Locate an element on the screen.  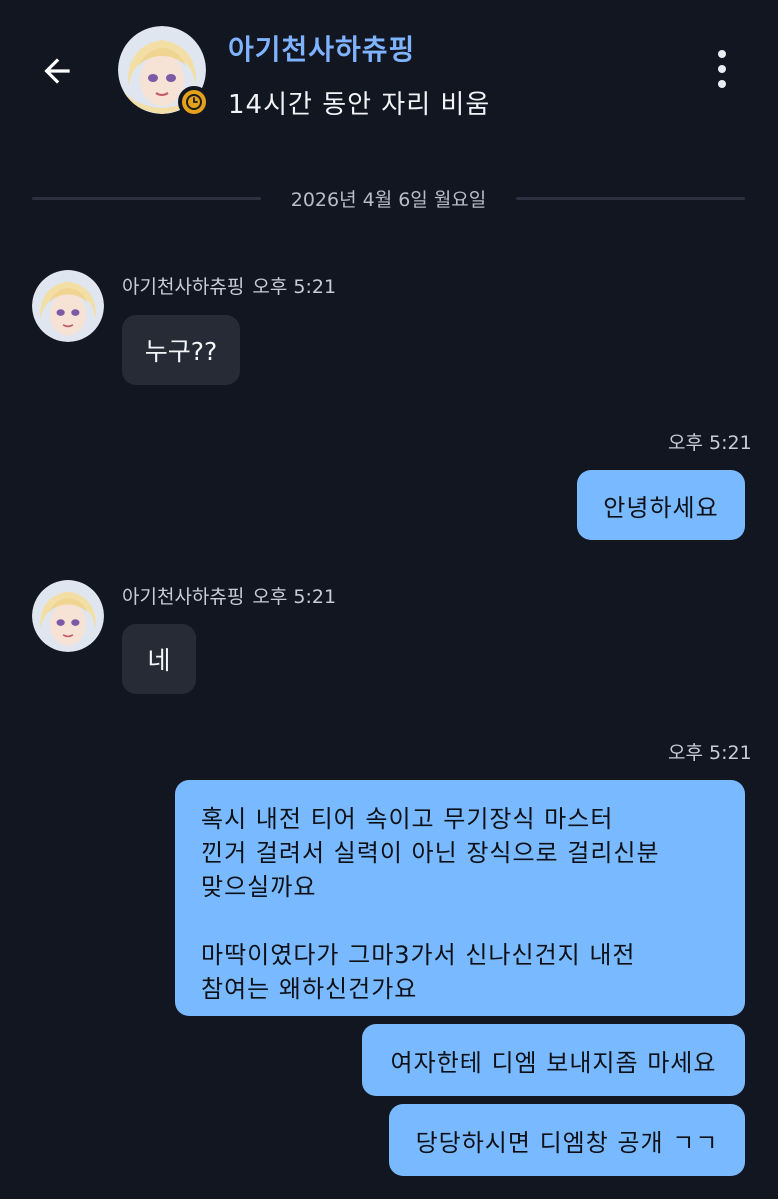
message-bubble-outgoing: 안녕하세요 is located at coordinates (661, 505).